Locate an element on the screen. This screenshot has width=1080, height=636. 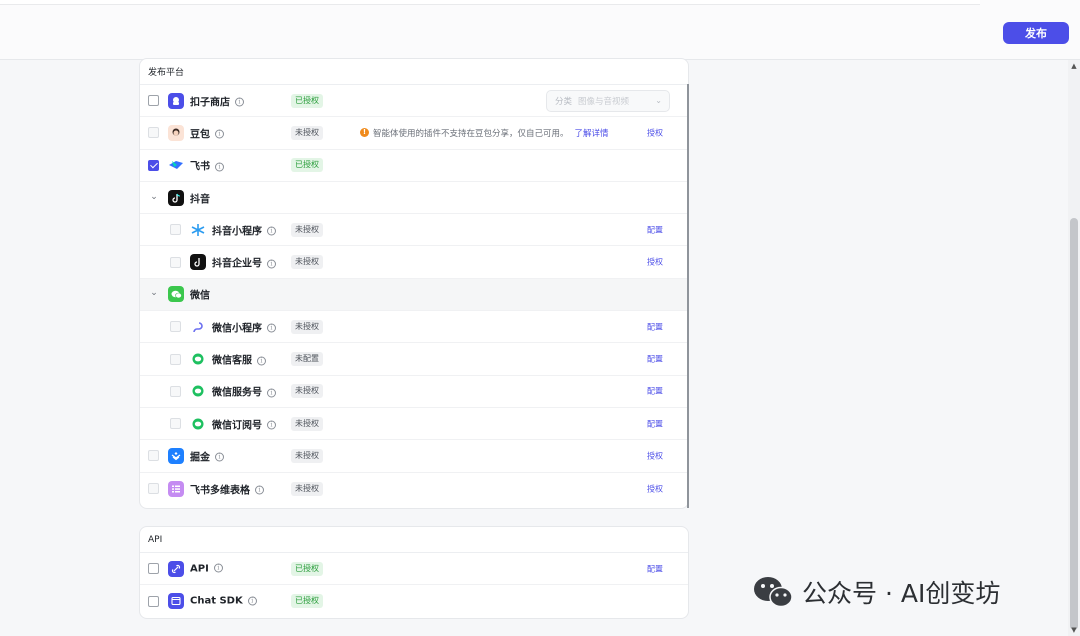
platform-name: 抖音 is located at coordinates (200, 200).